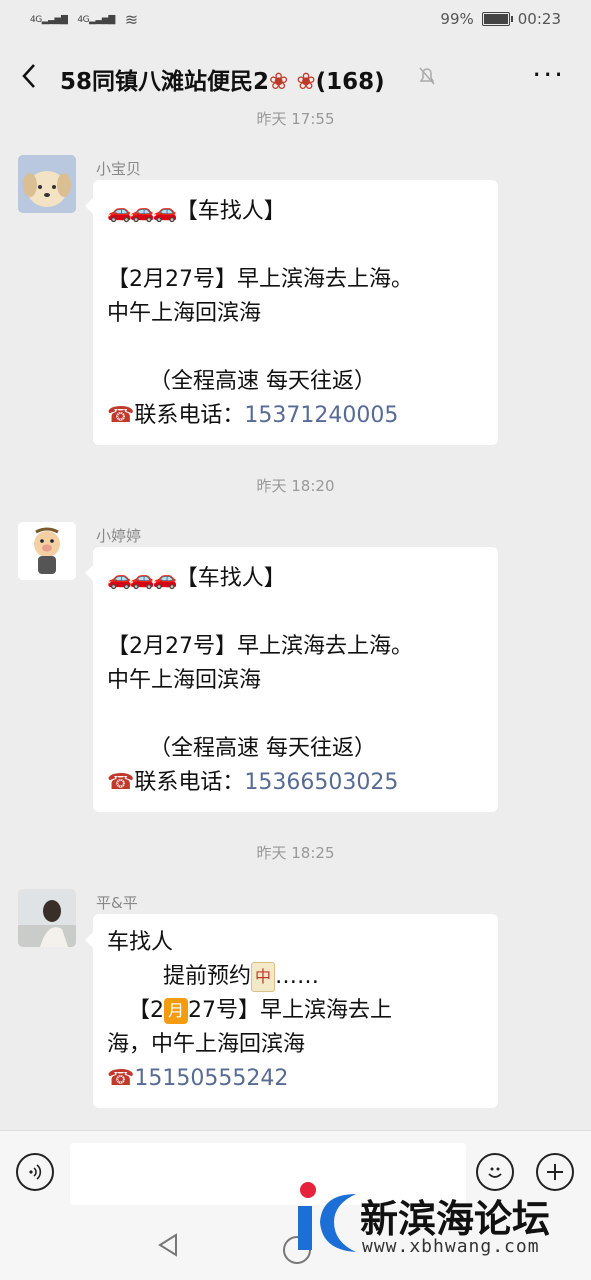 The image size is (591, 1280). What do you see at coordinates (49, 19) in the screenshot?
I see `signal-icon: 4G▂▃▅▇` at bounding box center [49, 19].